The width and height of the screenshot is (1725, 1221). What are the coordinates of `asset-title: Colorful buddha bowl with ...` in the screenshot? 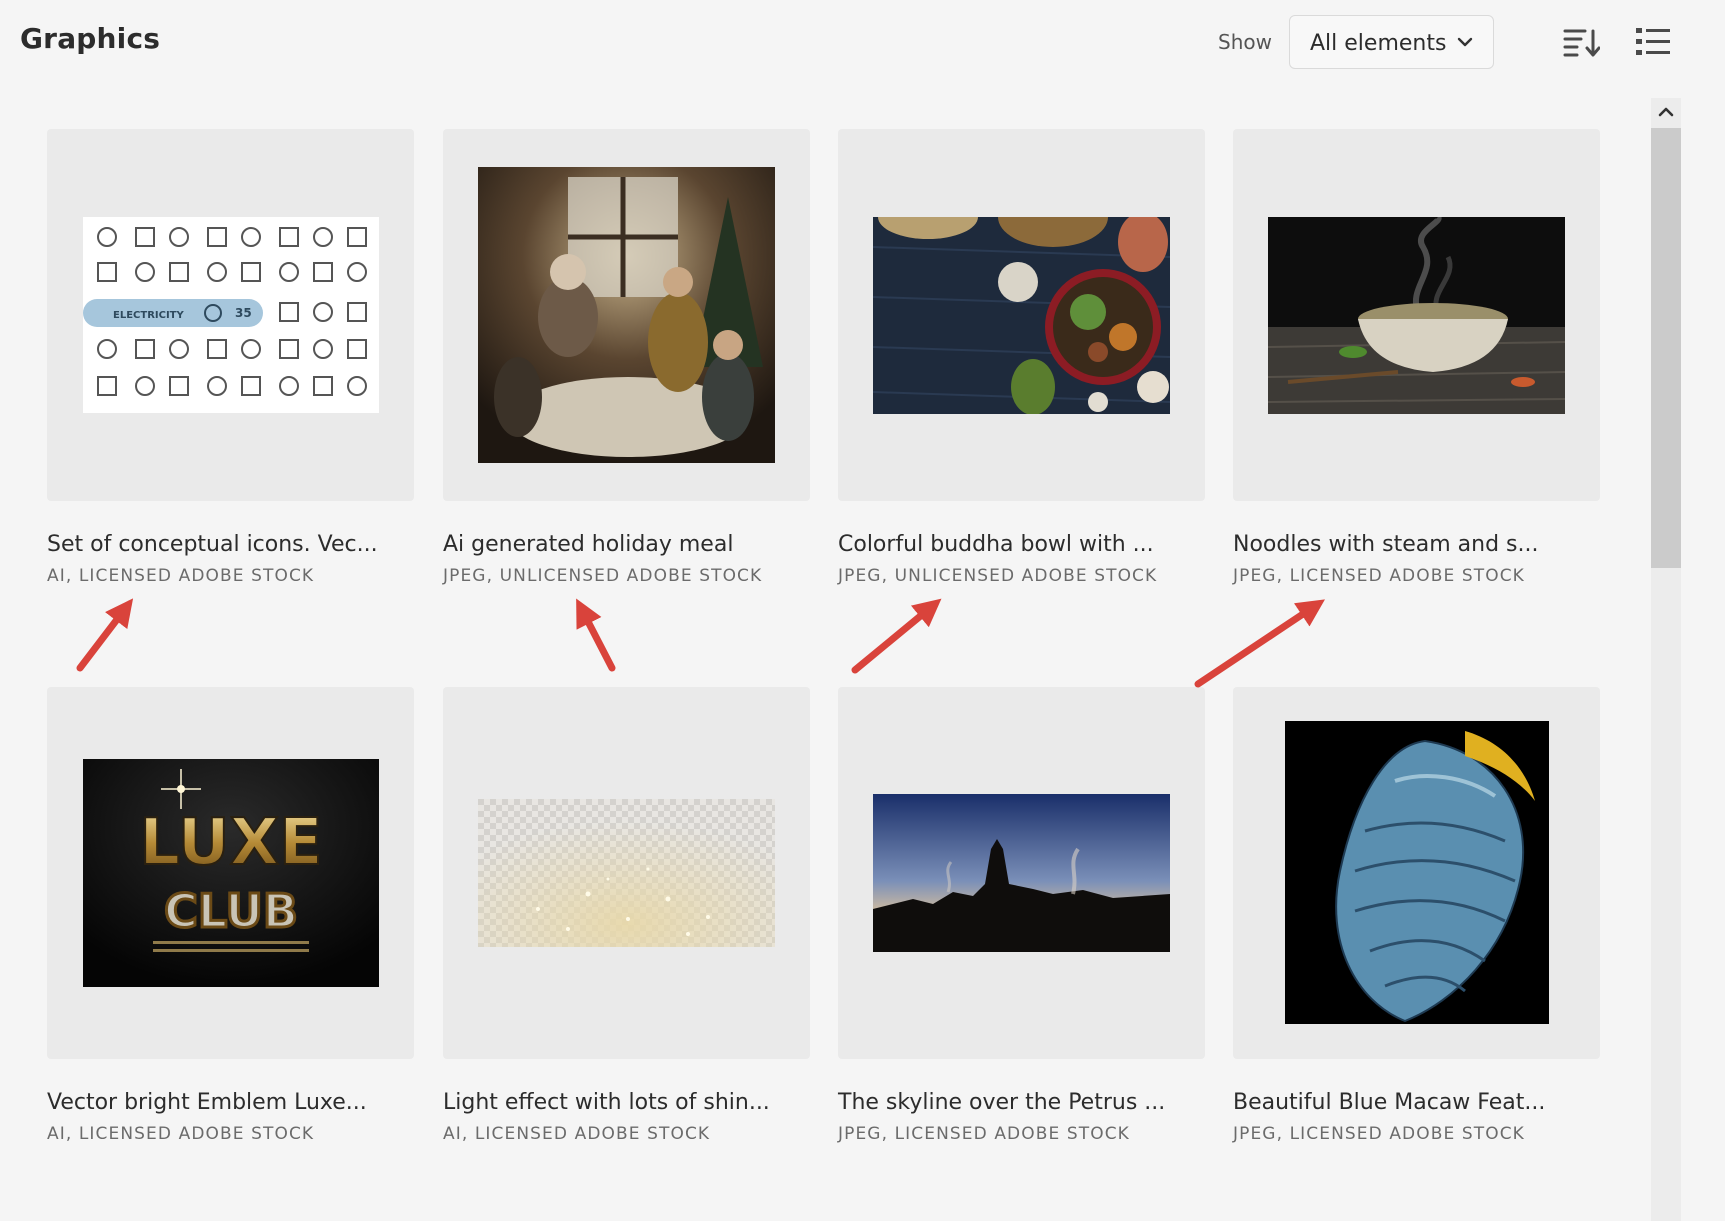 It's located at (996, 544).